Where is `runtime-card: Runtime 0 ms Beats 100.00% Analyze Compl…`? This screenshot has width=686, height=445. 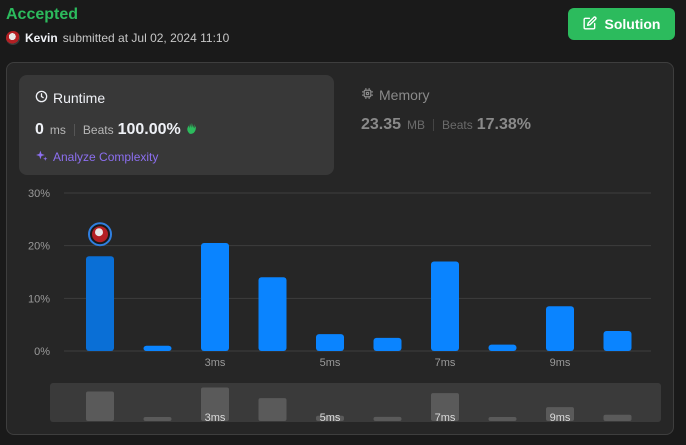 runtime-card: Runtime 0 ms Beats 100.00% Analyze Compl… is located at coordinates (176, 125).